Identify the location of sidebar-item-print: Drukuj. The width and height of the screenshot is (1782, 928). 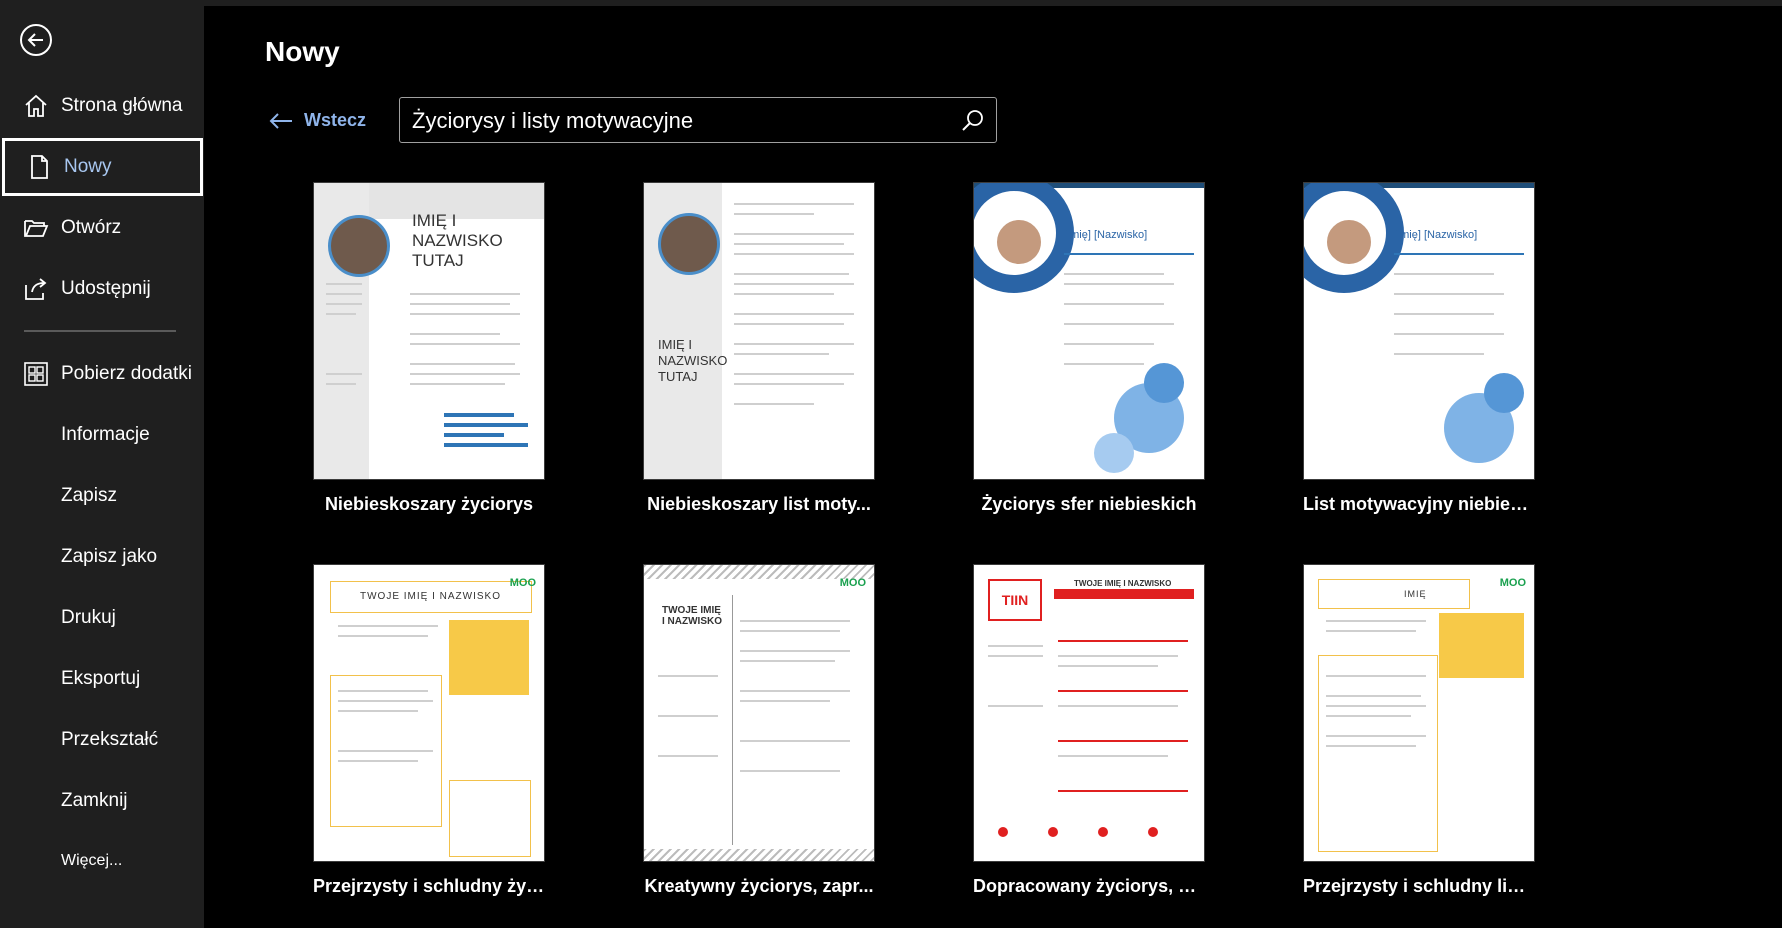
(102, 618).